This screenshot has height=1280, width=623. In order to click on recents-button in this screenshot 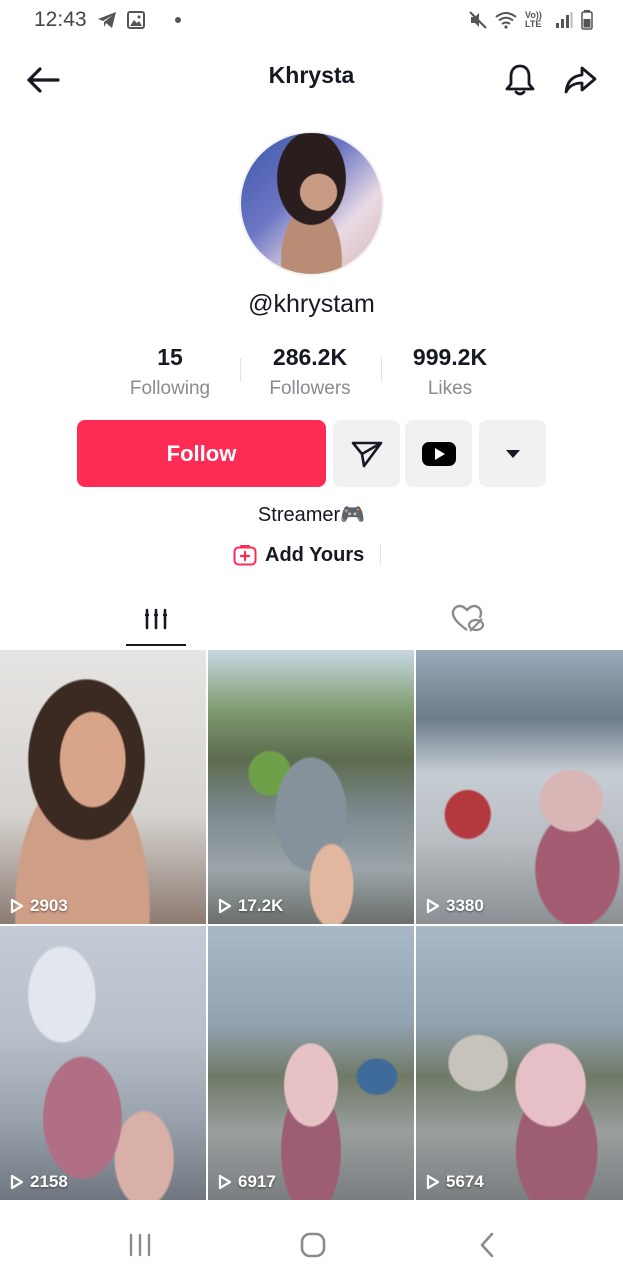, I will do `click(140, 1245)`.